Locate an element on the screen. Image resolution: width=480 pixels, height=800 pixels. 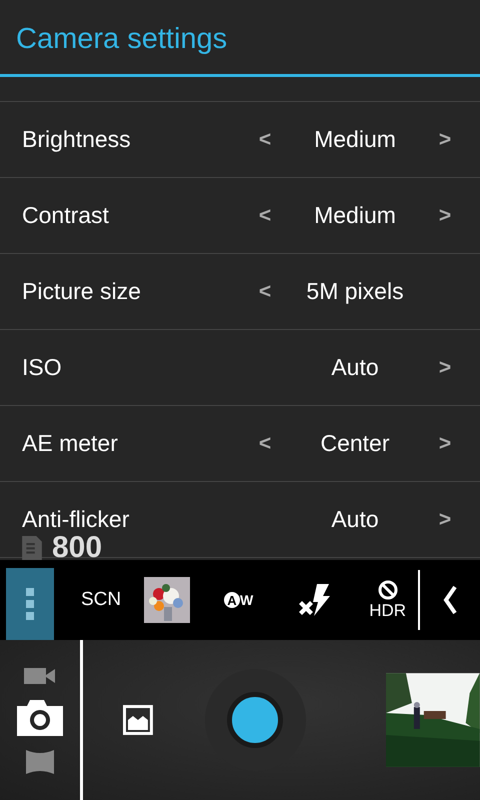
screen-title: Camera settings is located at coordinates (122, 39).